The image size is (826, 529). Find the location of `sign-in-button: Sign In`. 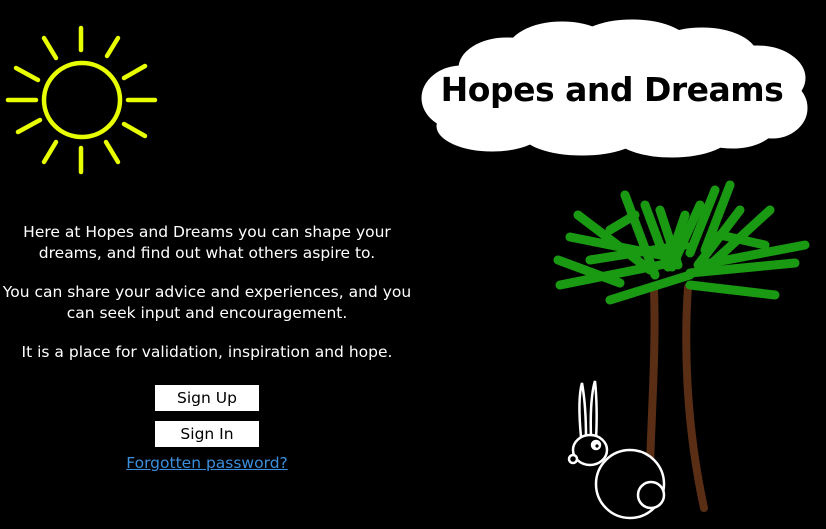

sign-in-button: Sign In is located at coordinates (207, 434).